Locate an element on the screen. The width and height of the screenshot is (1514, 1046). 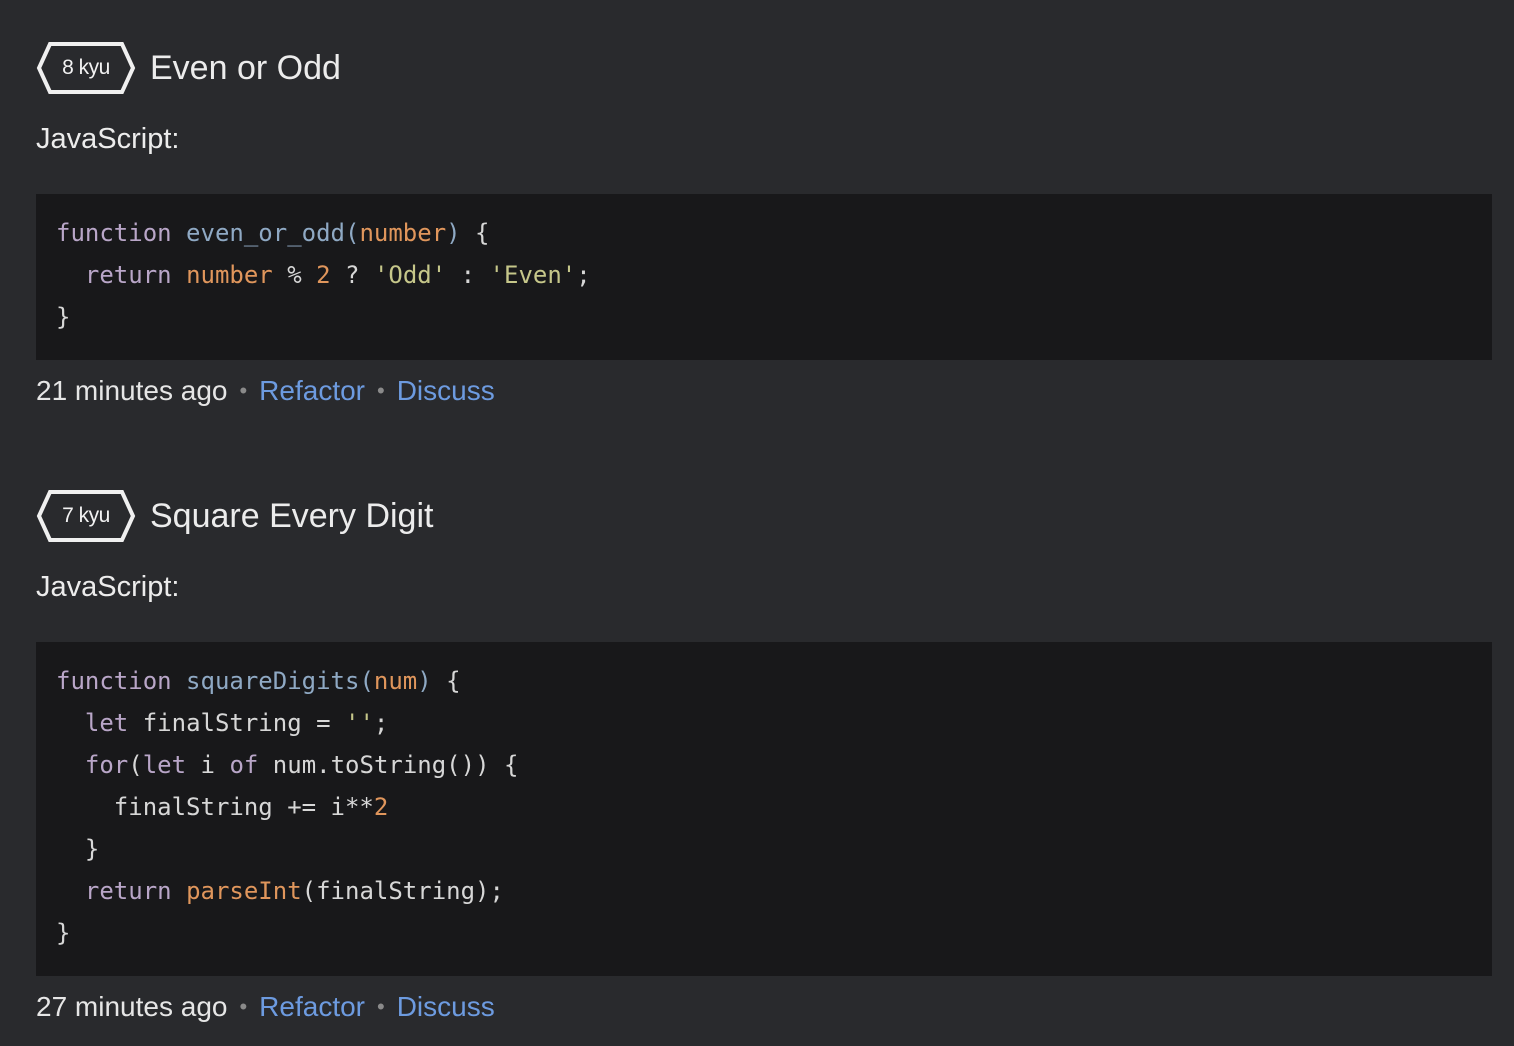
code-token: parseInt is located at coordinates (244, 891).